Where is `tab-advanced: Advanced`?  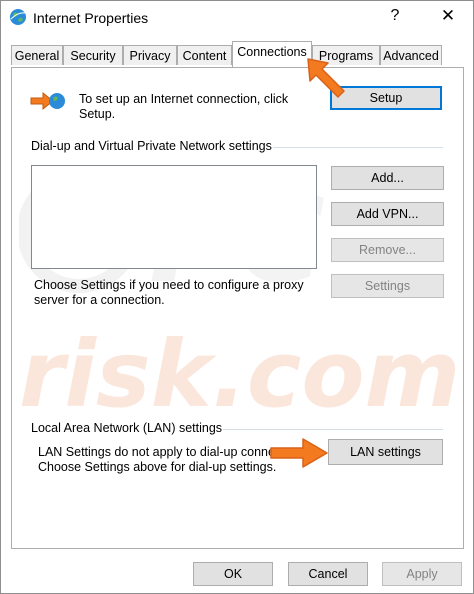 tab-advanced: Advanced is located at coordinates (411, 55).